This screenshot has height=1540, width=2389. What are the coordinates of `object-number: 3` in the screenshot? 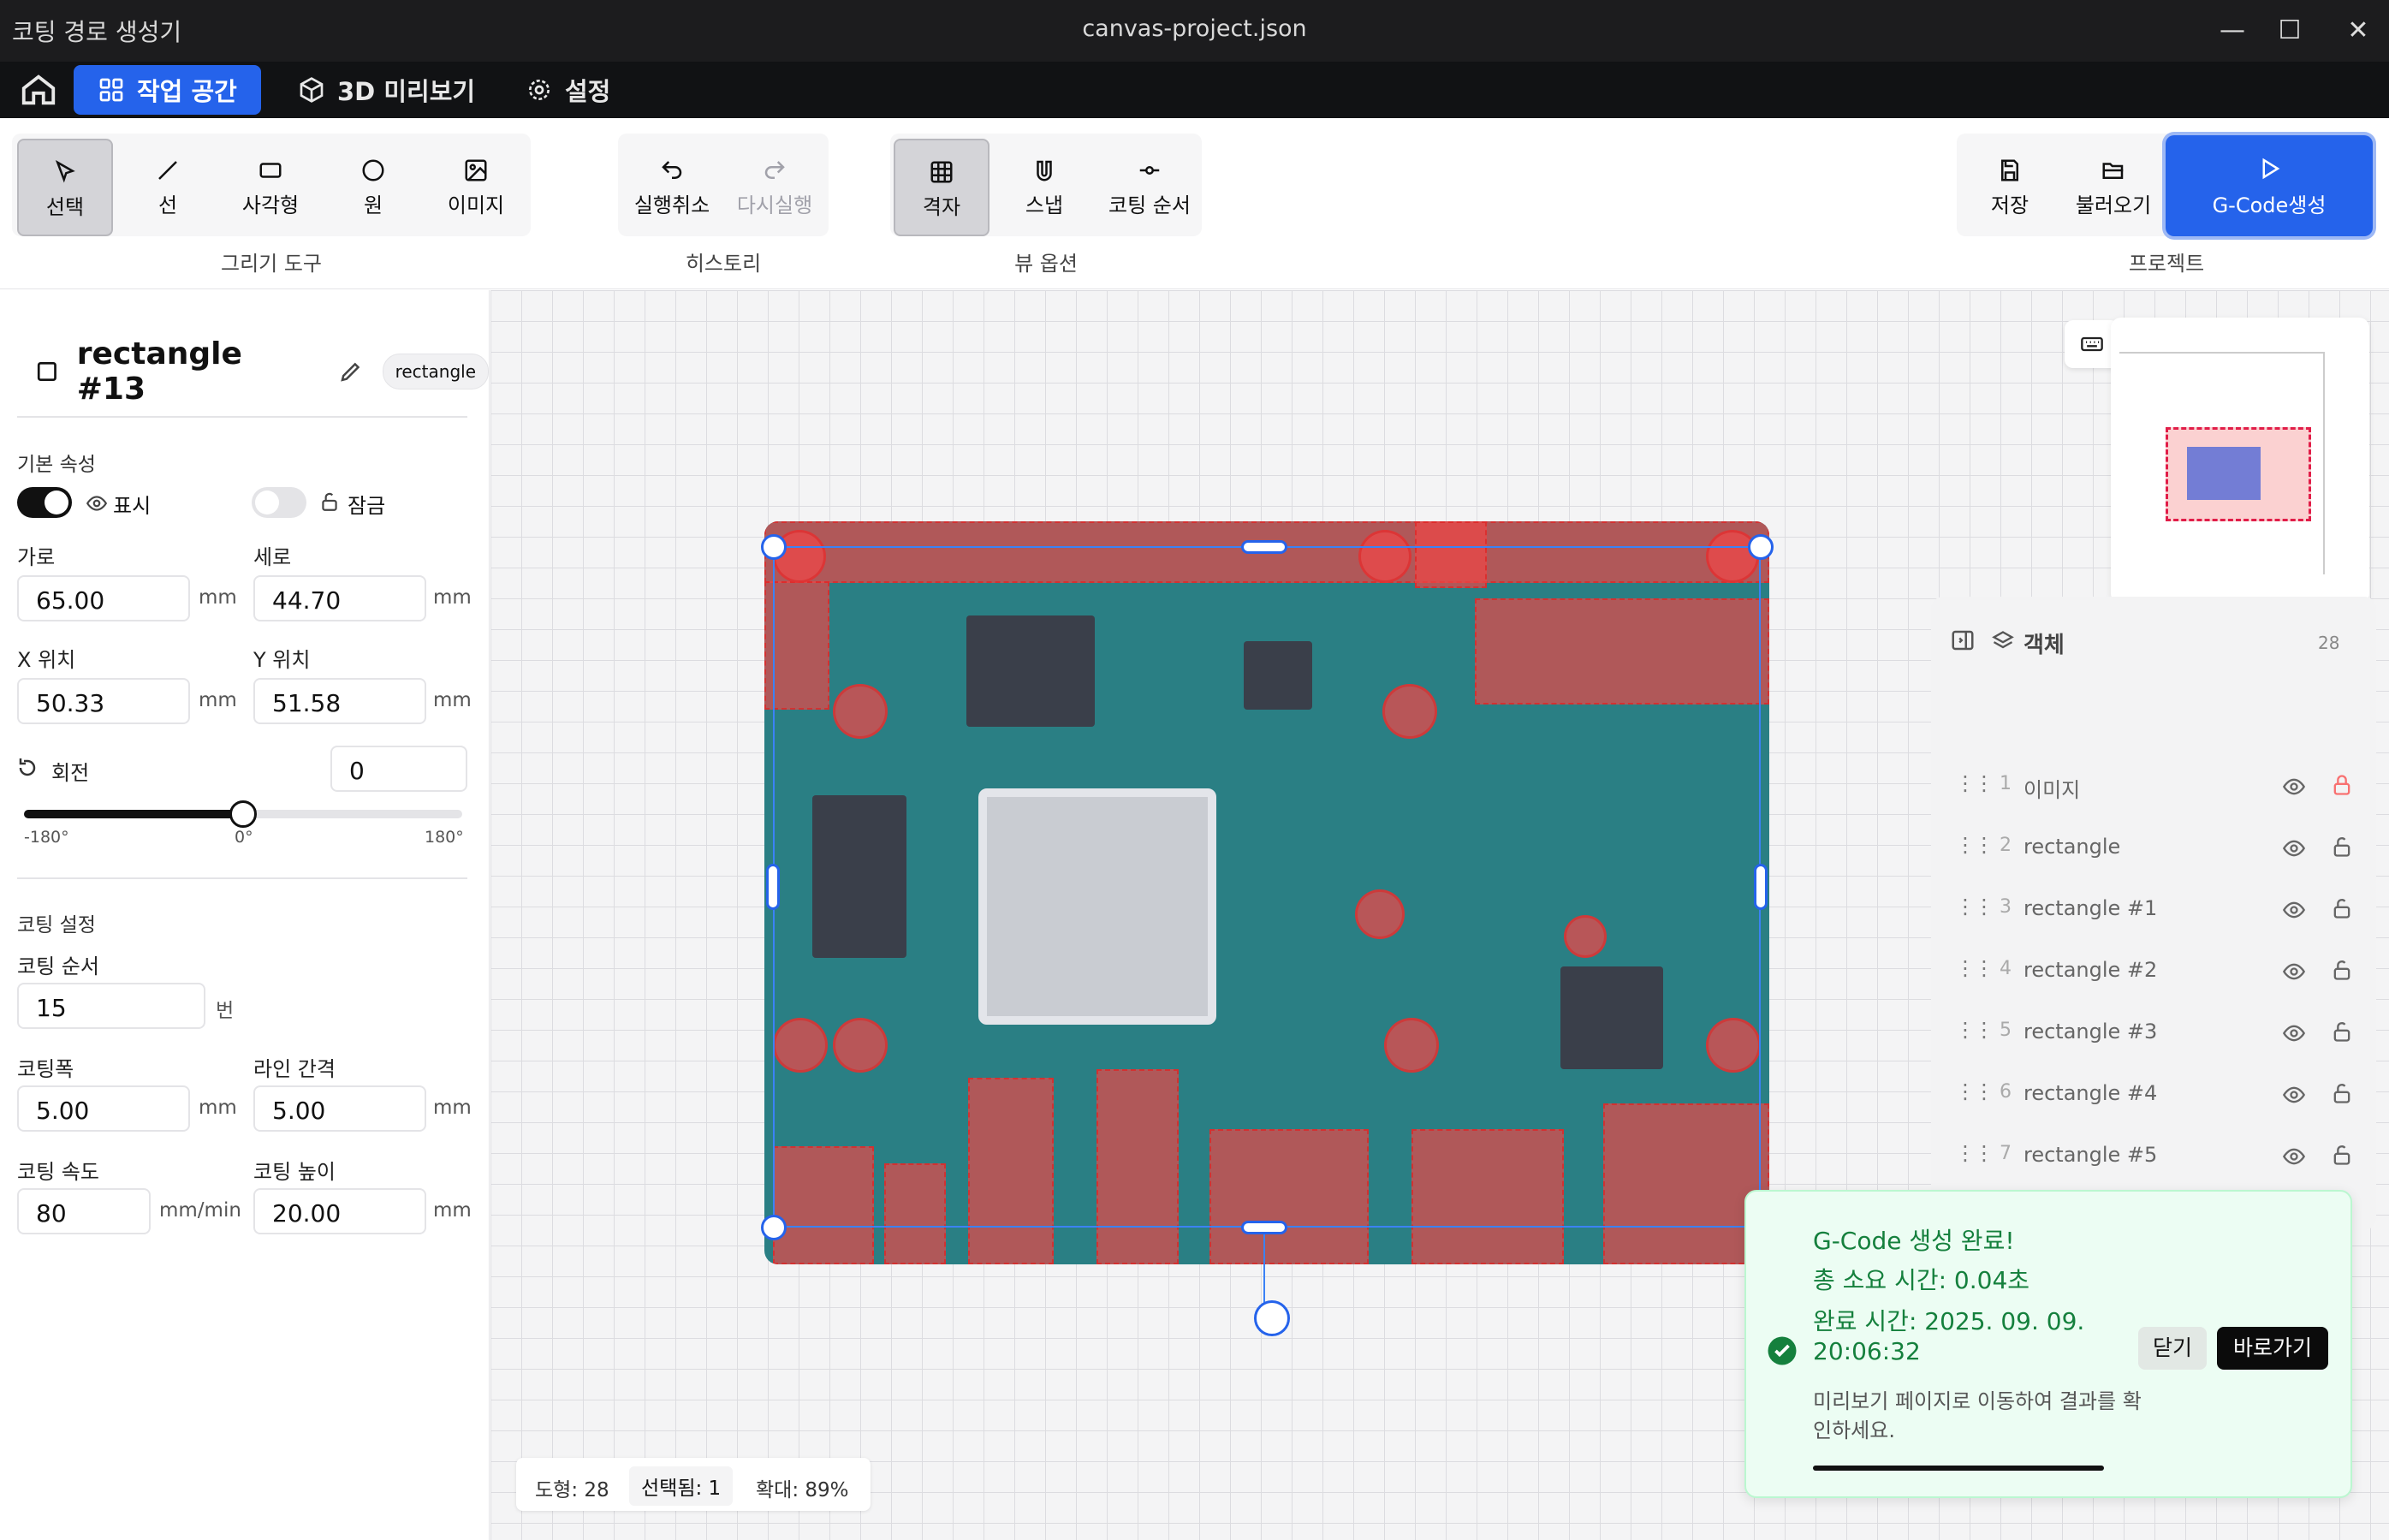 It's located at (2006, 907).